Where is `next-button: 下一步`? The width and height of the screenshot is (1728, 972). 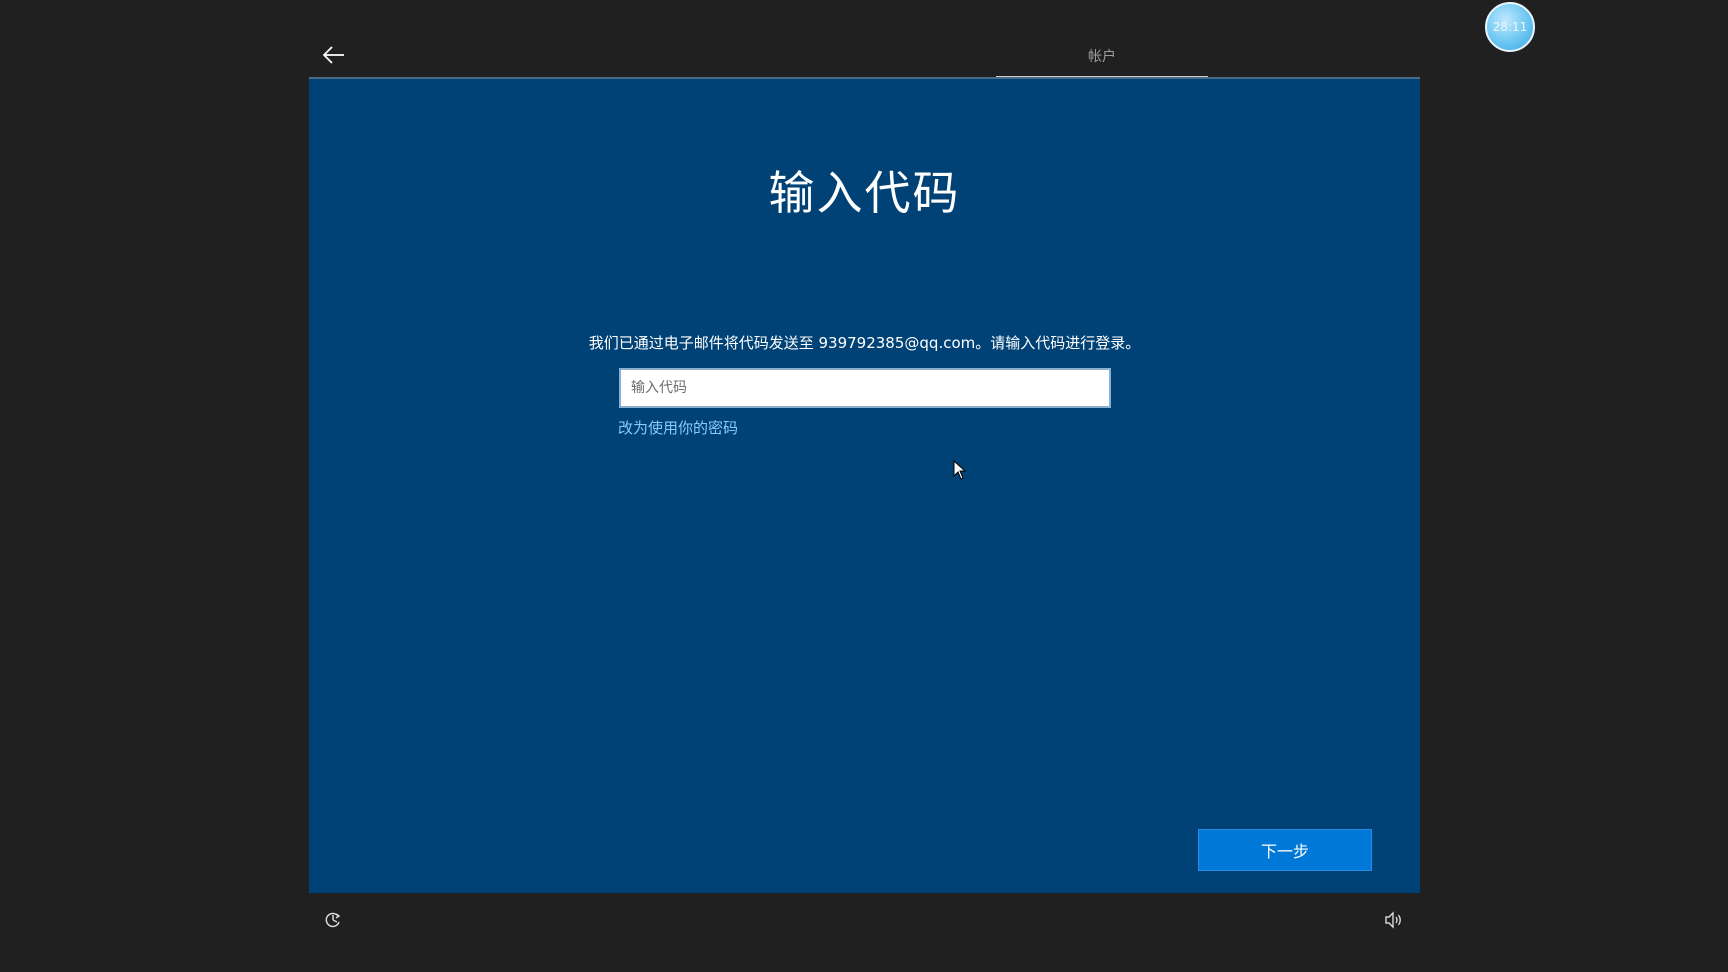
next-button: 下一步 is located at coordinates (1285, 850).